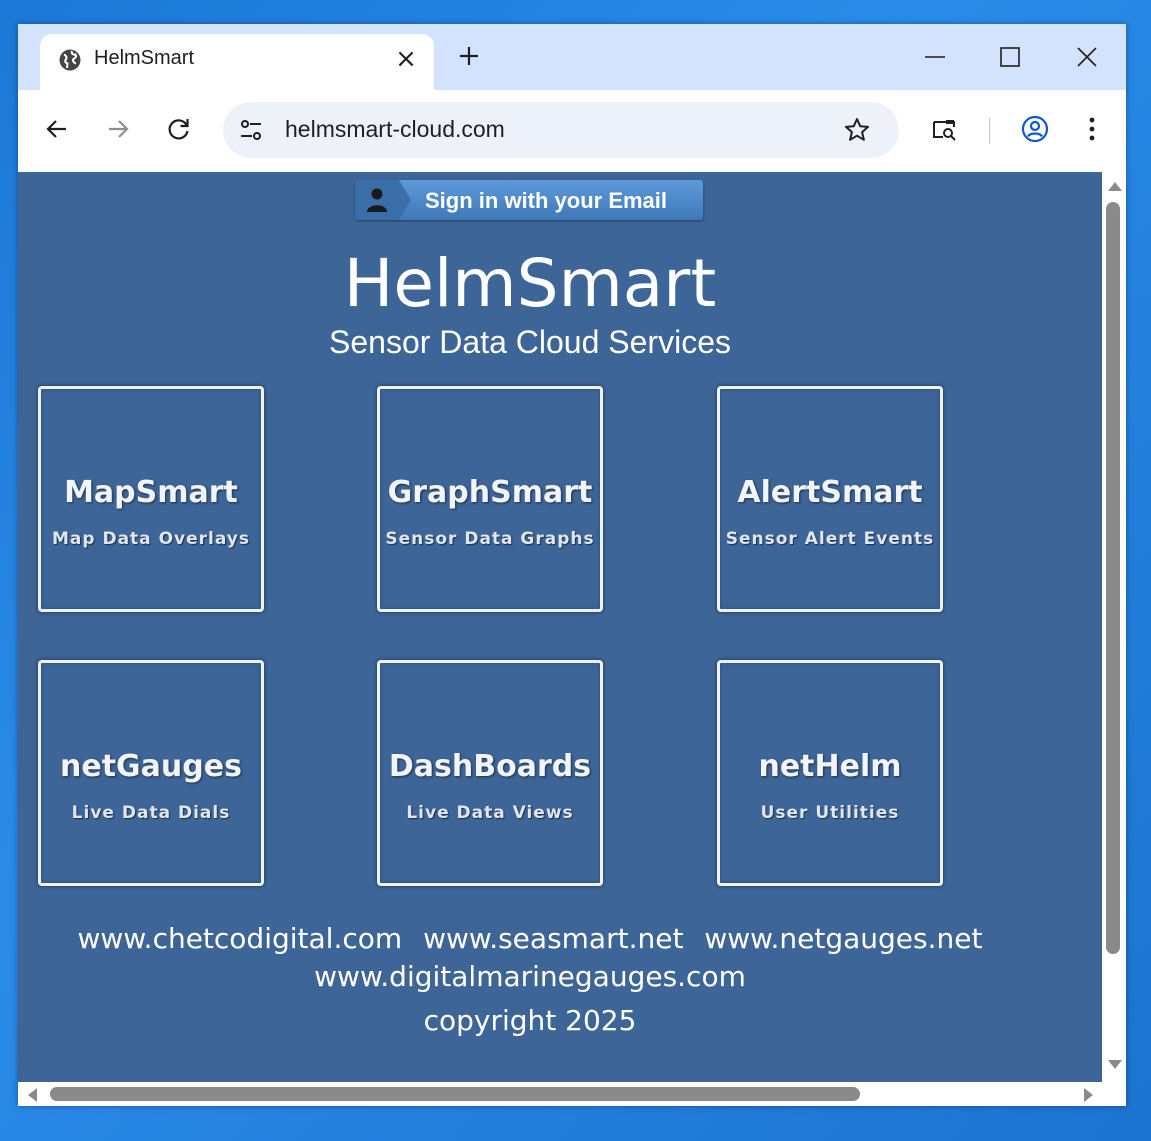  I want to click on tile-alertsmart: AlertSmart Sensor Alert Events, so click(830, 499).